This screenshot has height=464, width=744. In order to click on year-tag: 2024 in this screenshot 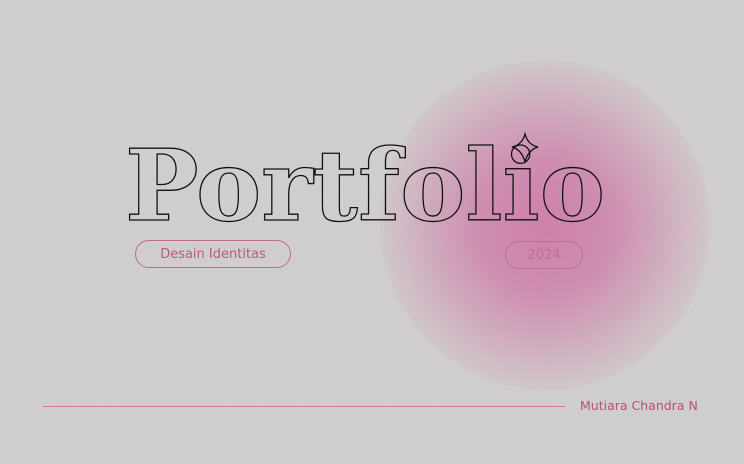, I will do `click(544, 255)`.